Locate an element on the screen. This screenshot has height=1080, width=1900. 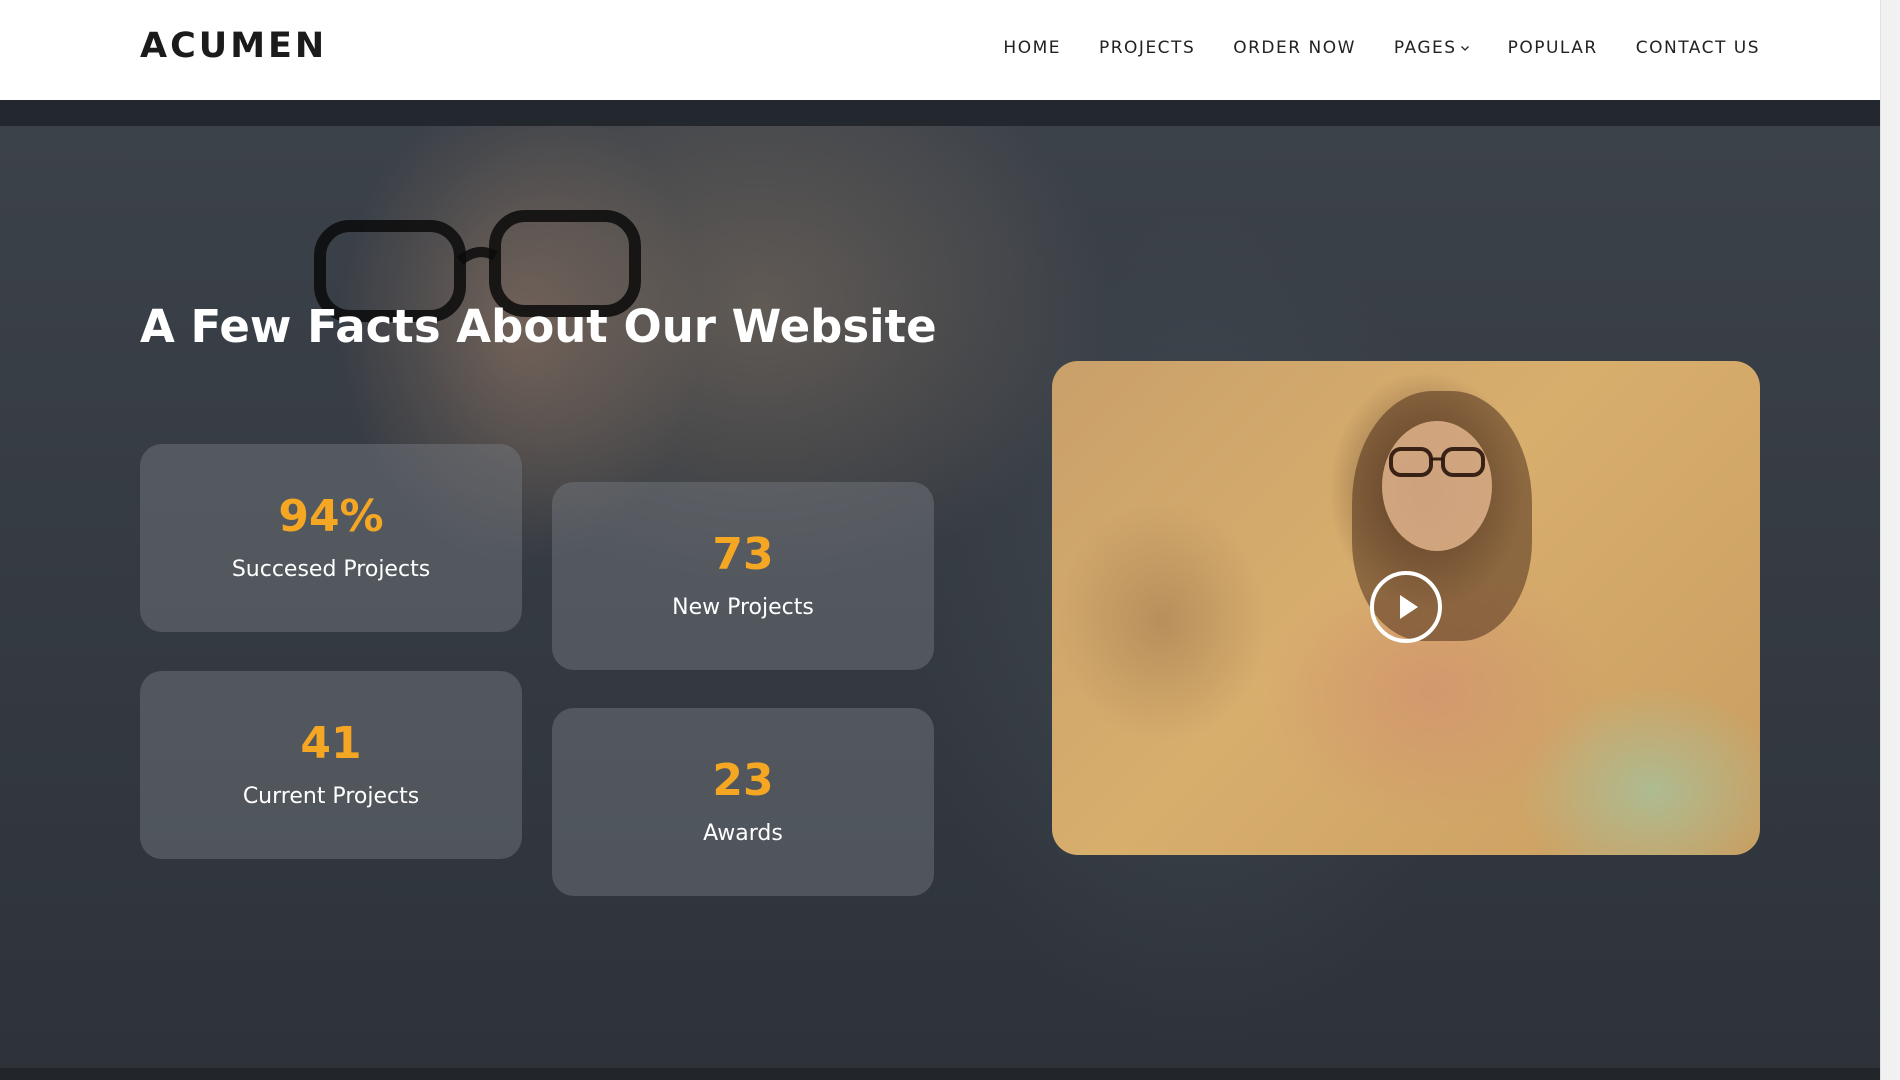
play-button is located at coordinates (1406, 607).